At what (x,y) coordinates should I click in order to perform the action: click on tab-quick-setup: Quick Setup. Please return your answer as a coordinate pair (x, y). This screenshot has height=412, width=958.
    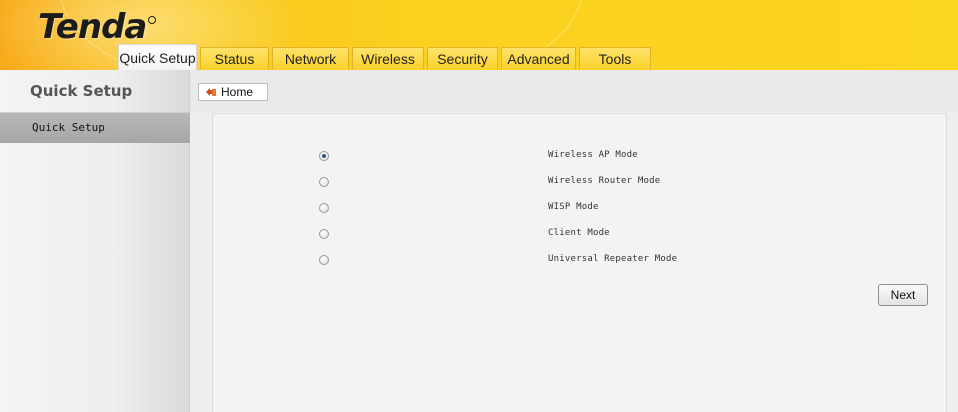
    Looking at the image, I should click on (157, 57).